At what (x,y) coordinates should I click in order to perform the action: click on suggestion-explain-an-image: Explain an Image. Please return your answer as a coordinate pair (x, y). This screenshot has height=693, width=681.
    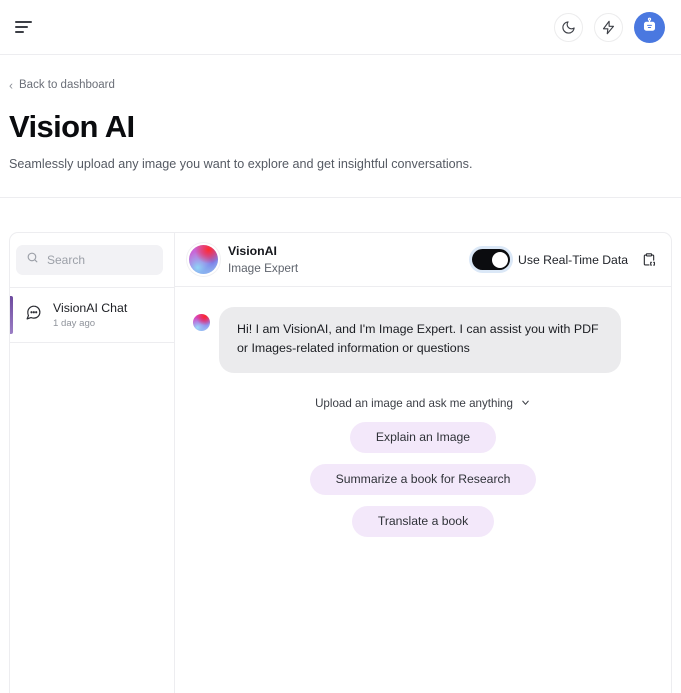
    Looking at the image, I should click on (423, 437).